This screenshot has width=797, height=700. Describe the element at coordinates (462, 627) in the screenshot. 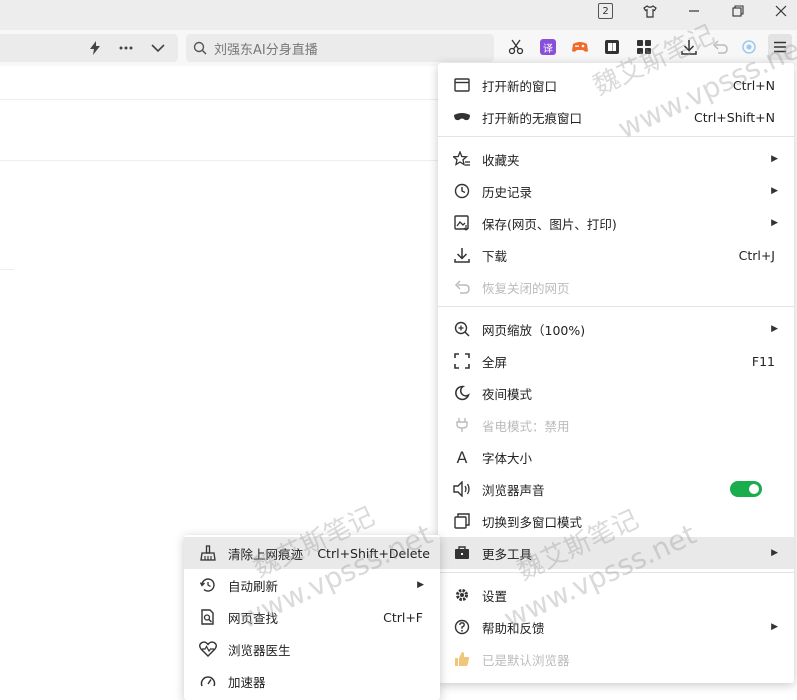

I see `question-icon` at that location.